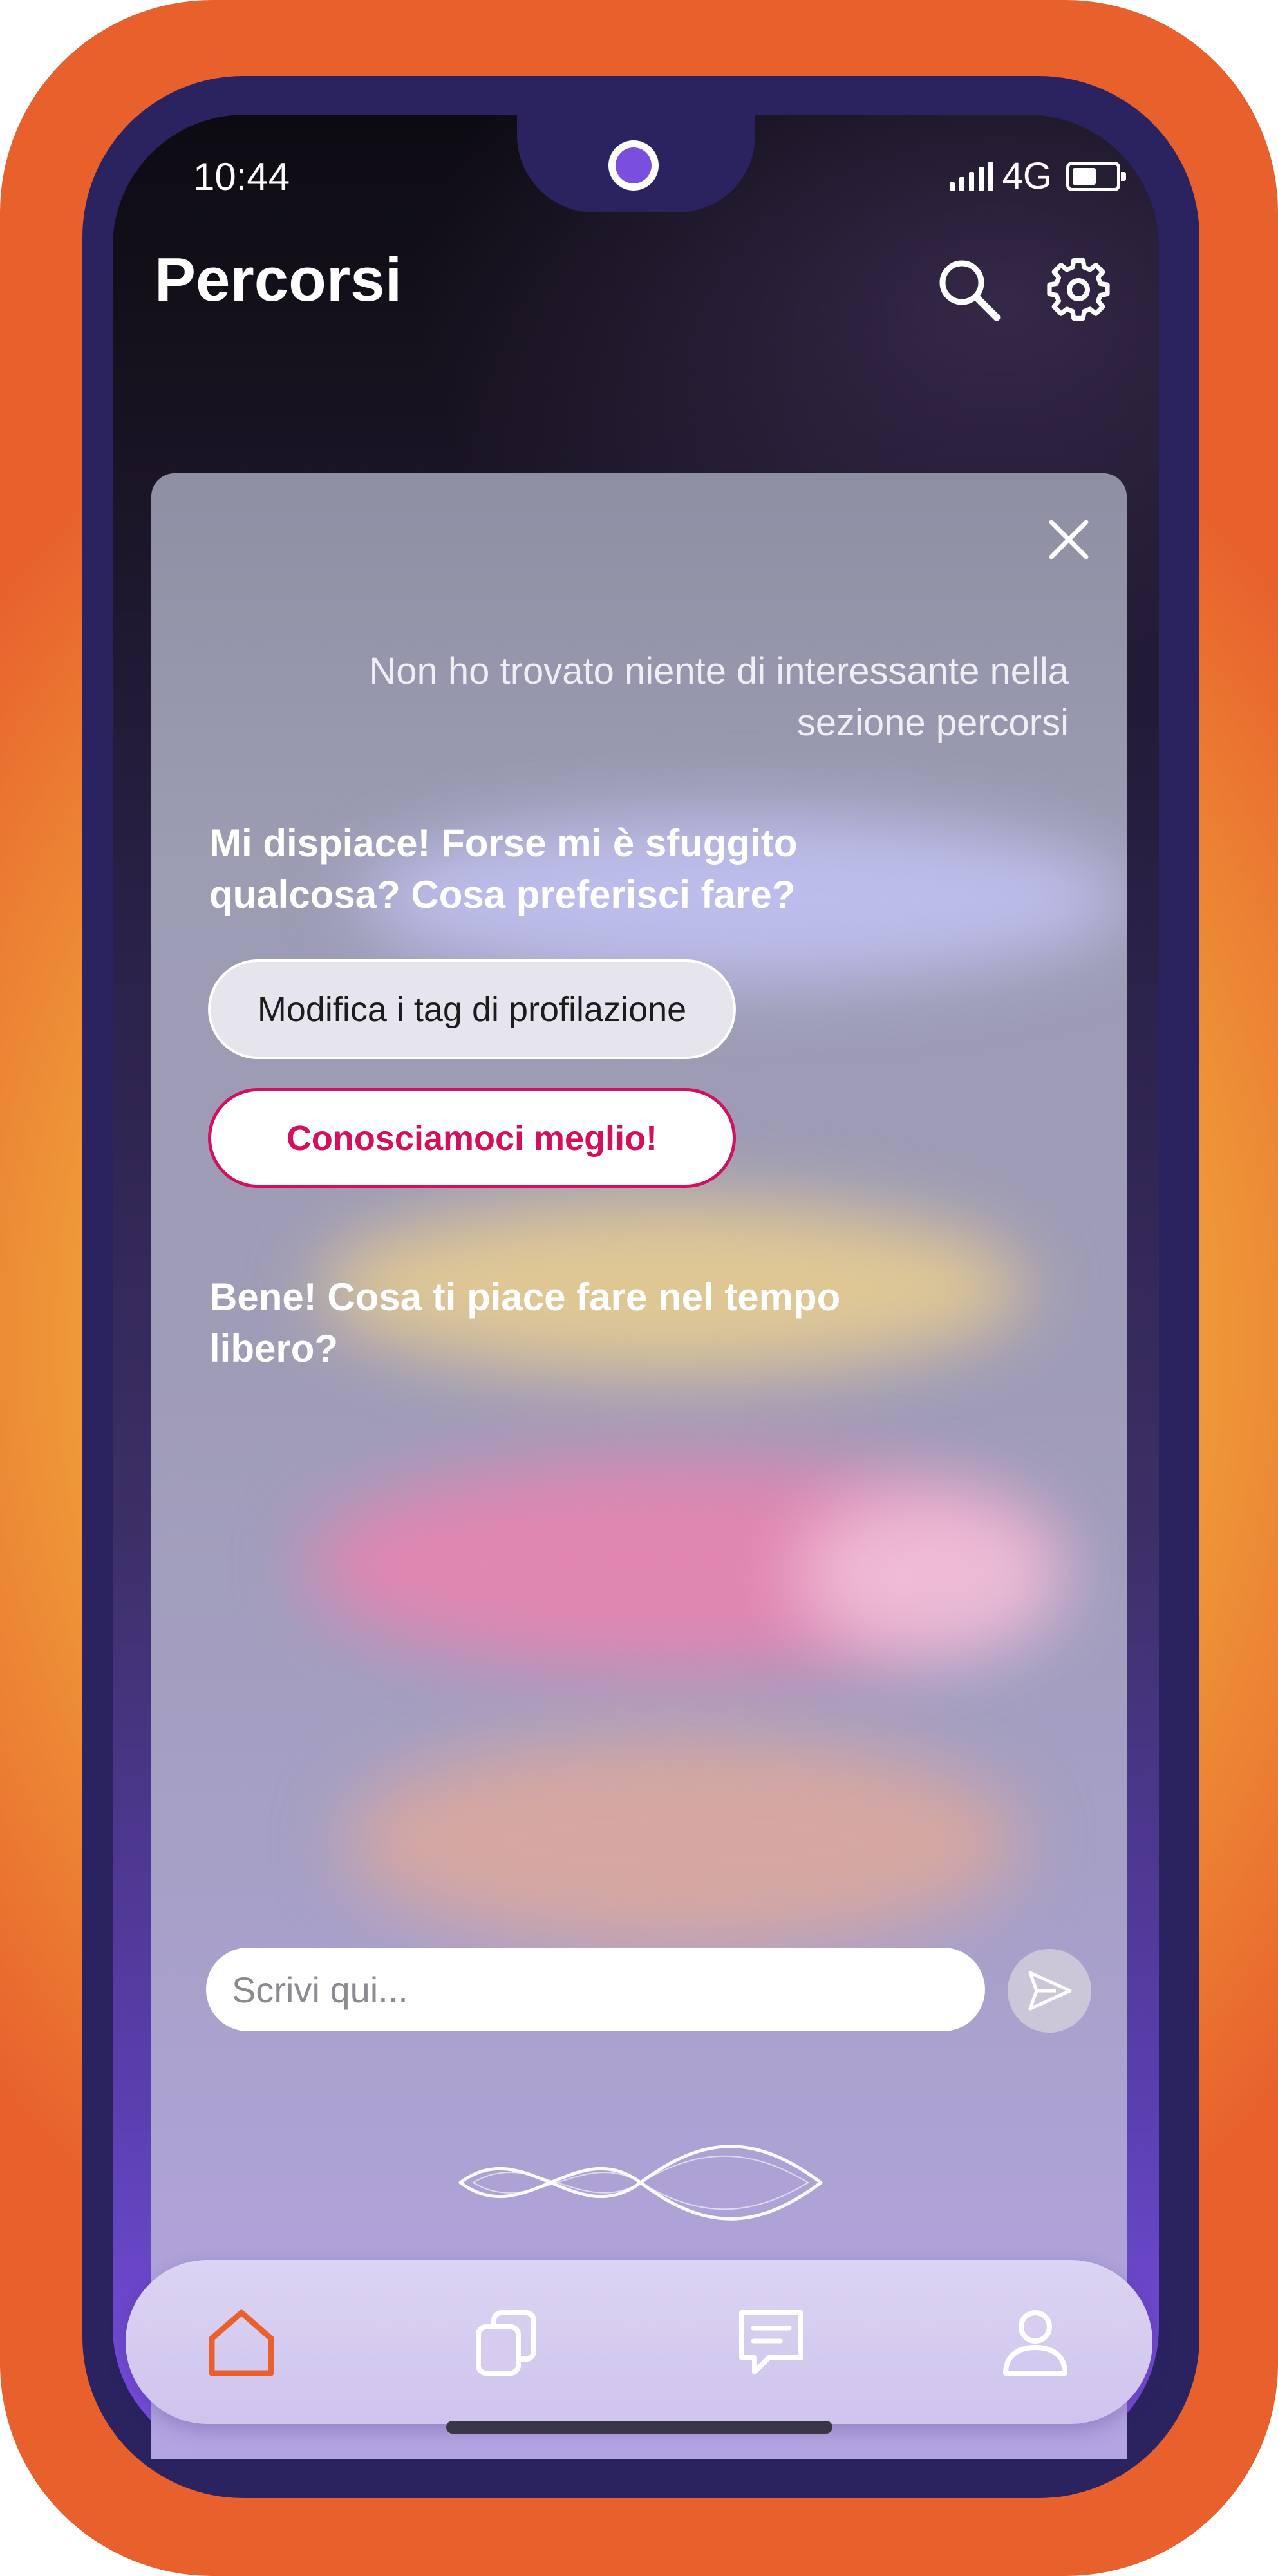  I want to click on signal-icon, so click(971, 176).